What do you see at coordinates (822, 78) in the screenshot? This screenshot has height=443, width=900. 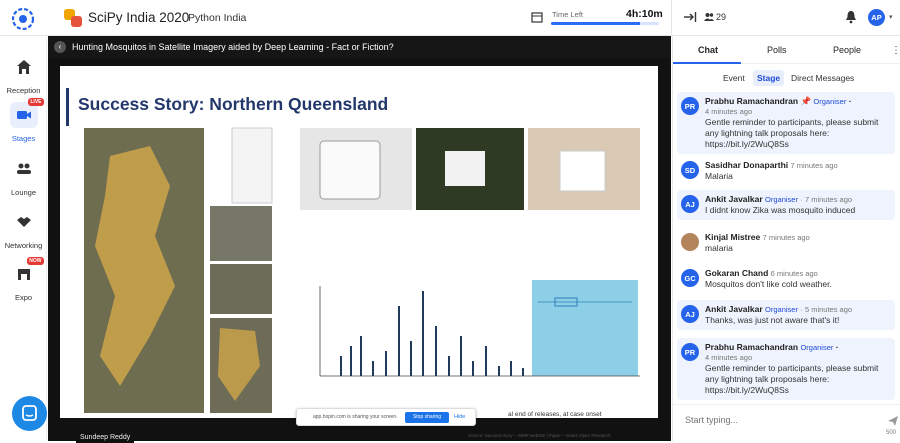 I see `subtab-direct-messages: Direct Messages` at bounding box center [822, 78].